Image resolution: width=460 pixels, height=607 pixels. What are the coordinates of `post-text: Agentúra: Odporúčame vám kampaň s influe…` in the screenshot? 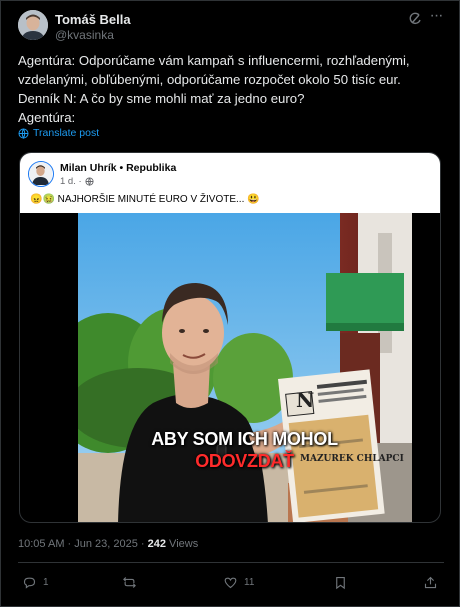 It's located at (231, 89).